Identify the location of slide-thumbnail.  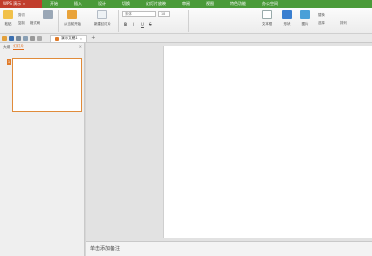
(47, 85).